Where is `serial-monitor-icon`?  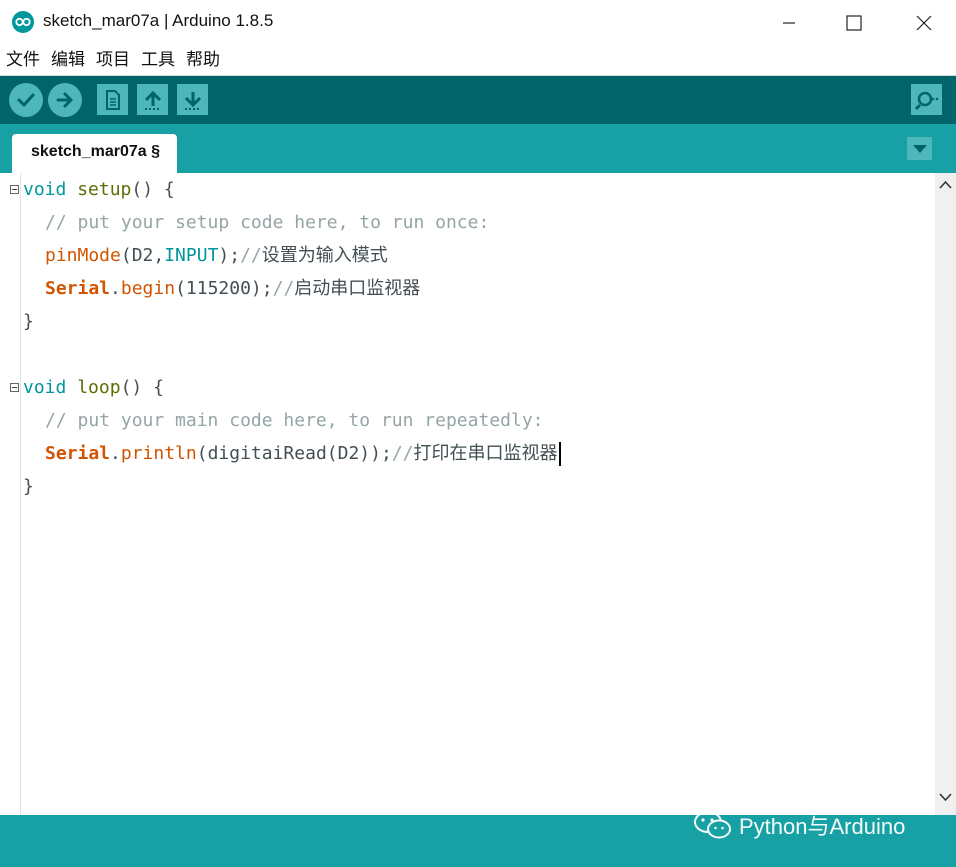
serial-monitor-icon is located at coordinates (926, 100).